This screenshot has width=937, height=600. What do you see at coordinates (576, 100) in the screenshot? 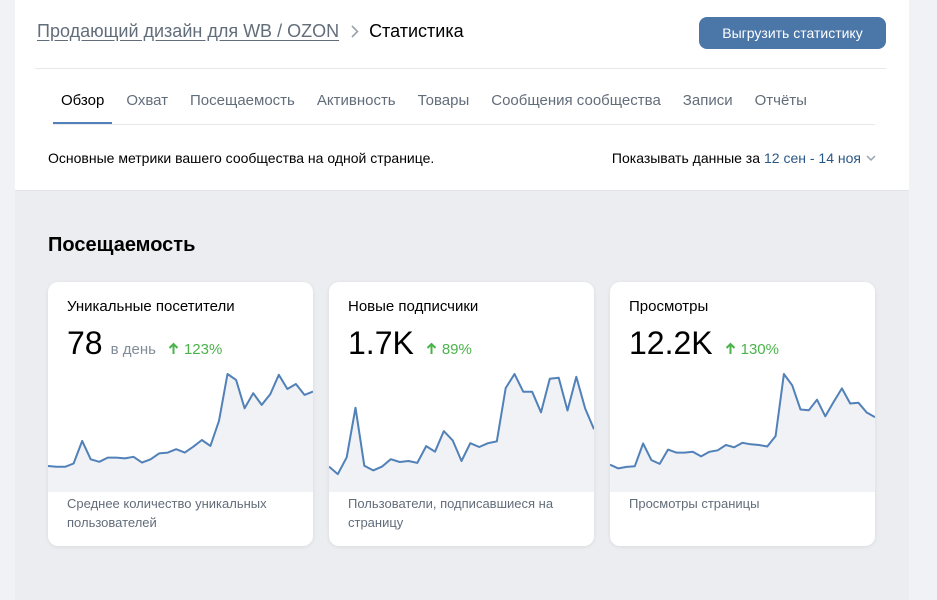
I see `tab-community-messages: Сообщения сообщества` at bounding box center [576, 100].